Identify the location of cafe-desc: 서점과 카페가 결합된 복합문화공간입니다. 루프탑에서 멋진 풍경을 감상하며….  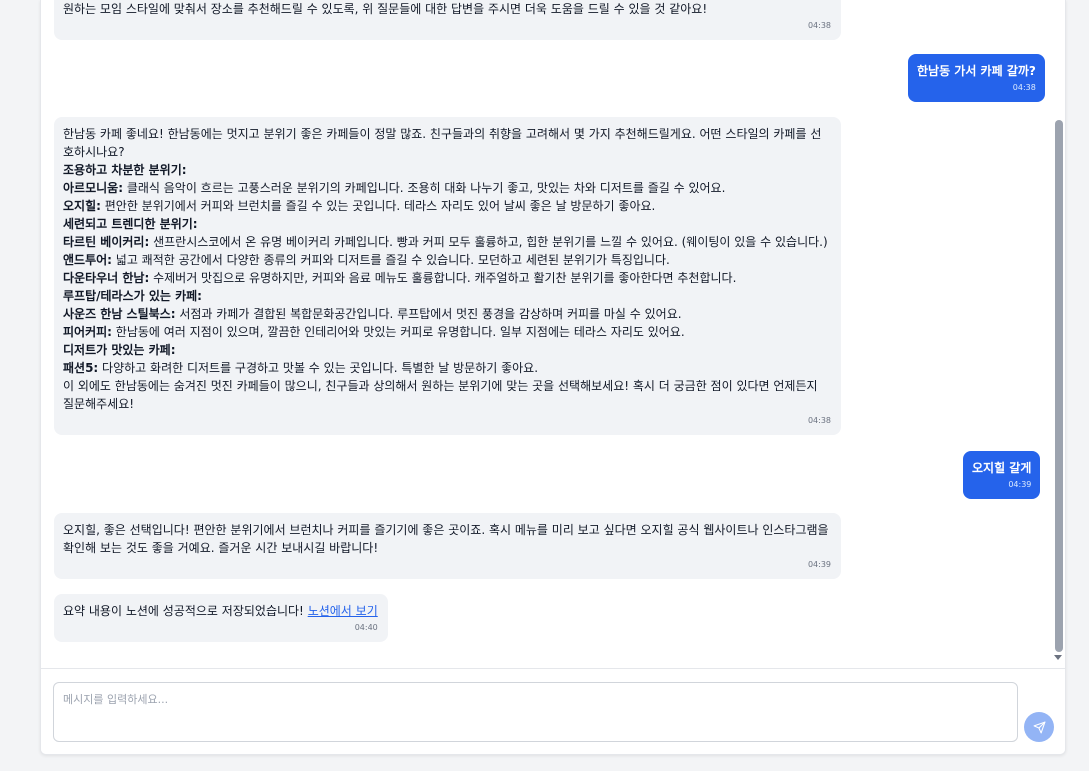
(428, 314).